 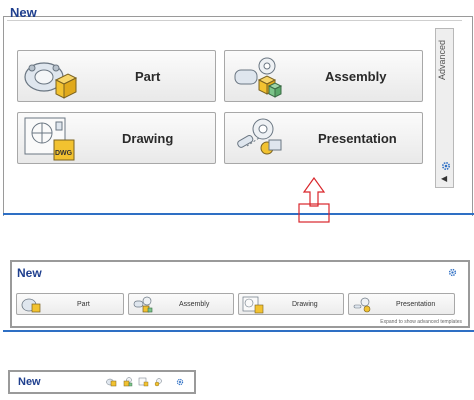 I want to click on advanced-tab-label-wrap: Advanced, so click(x=444, y=58).